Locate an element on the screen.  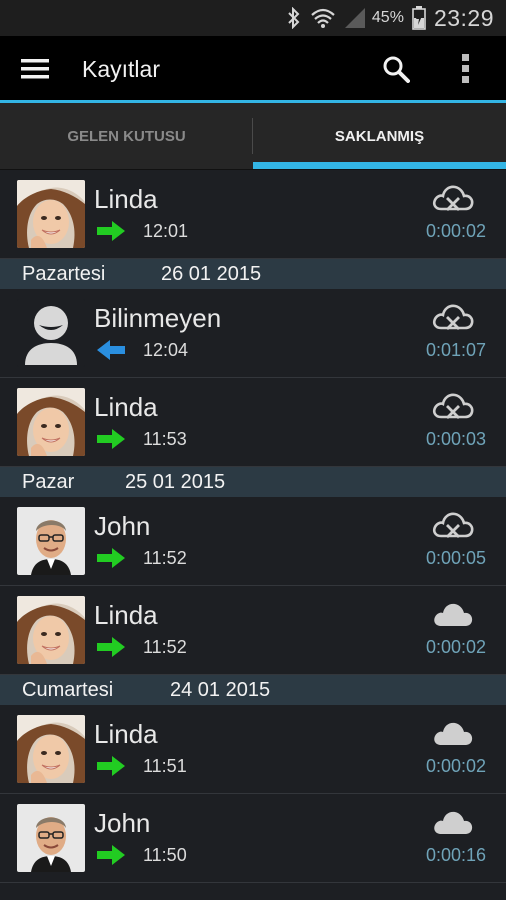
list-item: Linda 11:52 0:00:02 is located at coordinates (253, 630).